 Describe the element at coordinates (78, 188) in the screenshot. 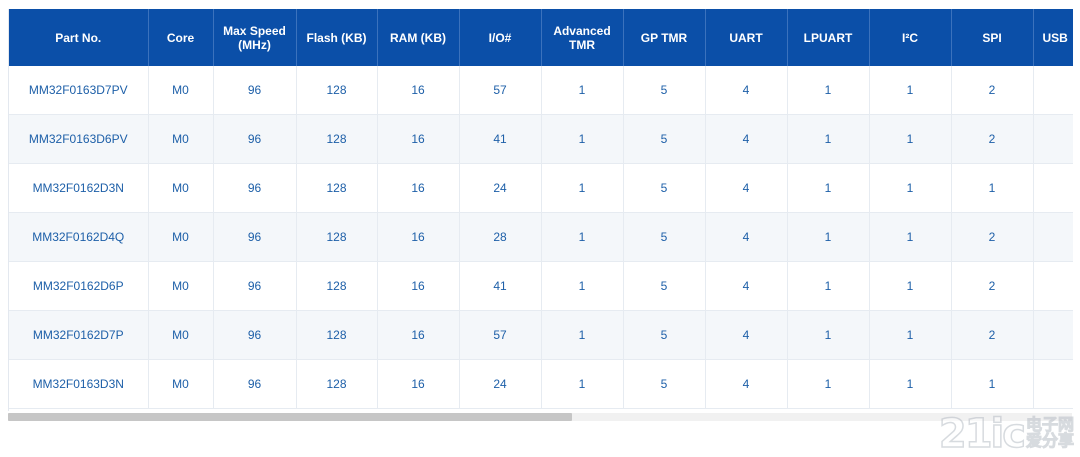

I see `cell-part-no: MM32F0162D3N` at that location.